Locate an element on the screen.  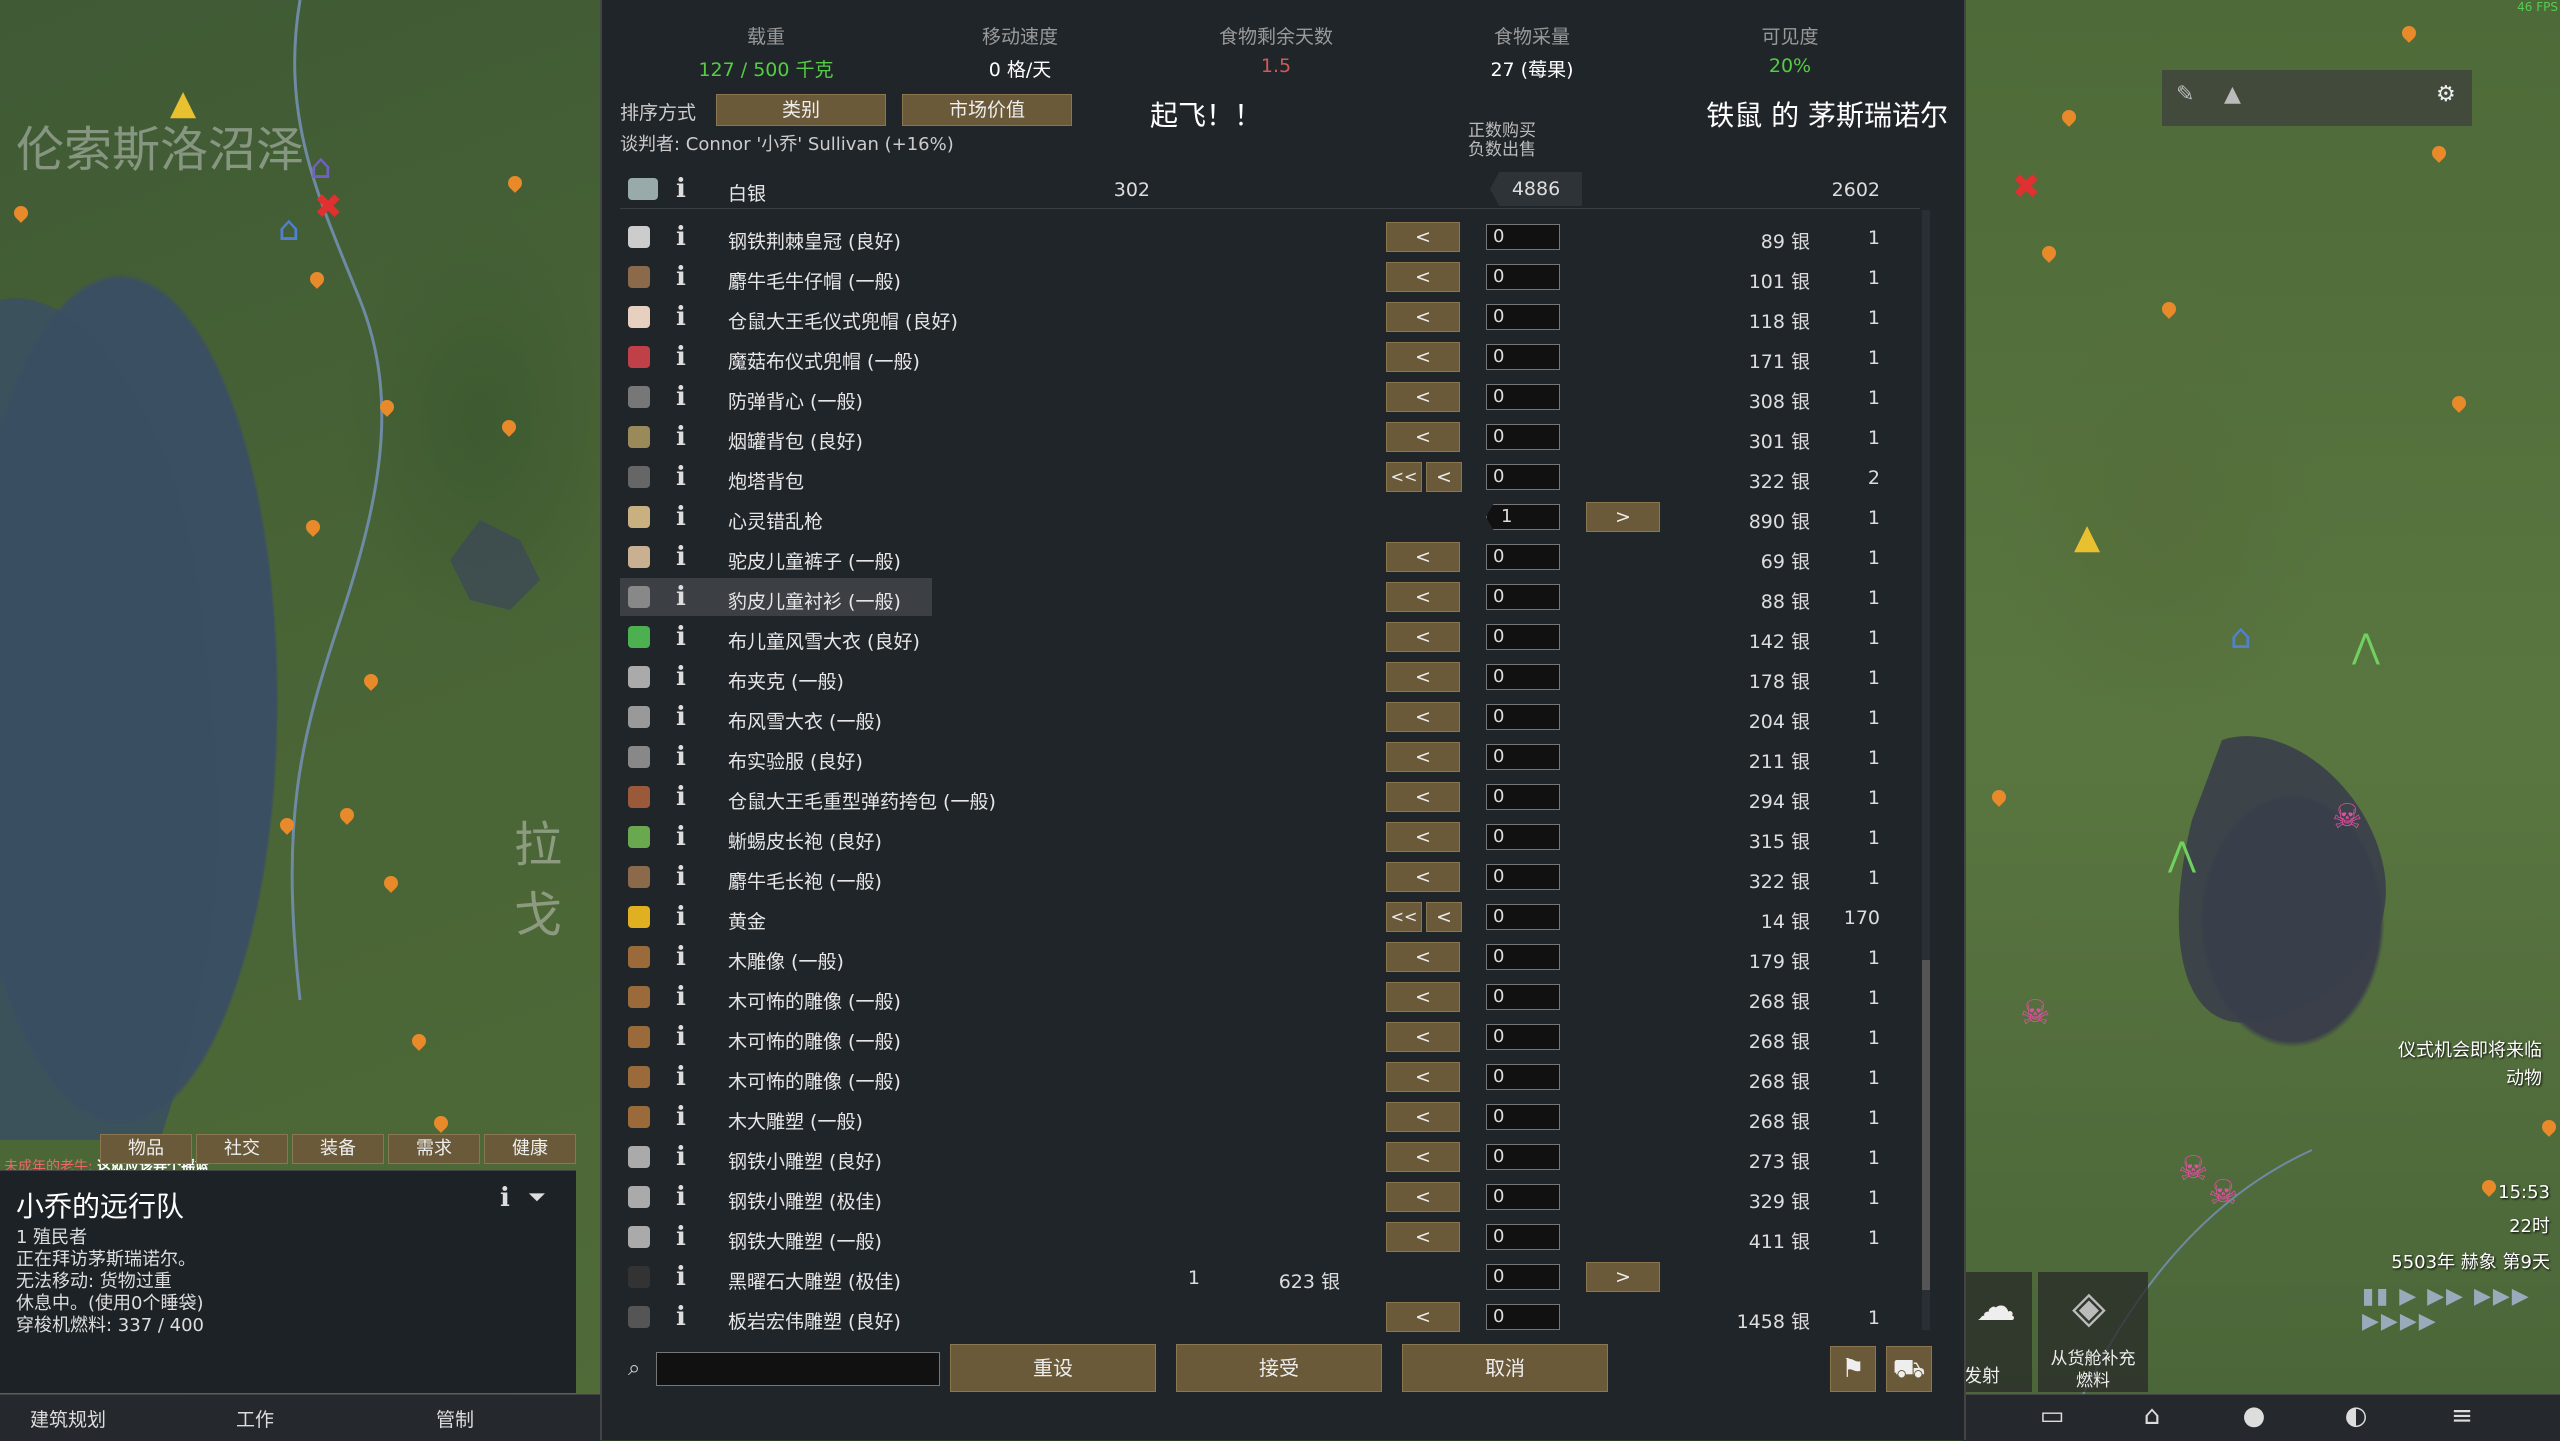
quantity-input: 1 is located at coordinates (1523, 517).